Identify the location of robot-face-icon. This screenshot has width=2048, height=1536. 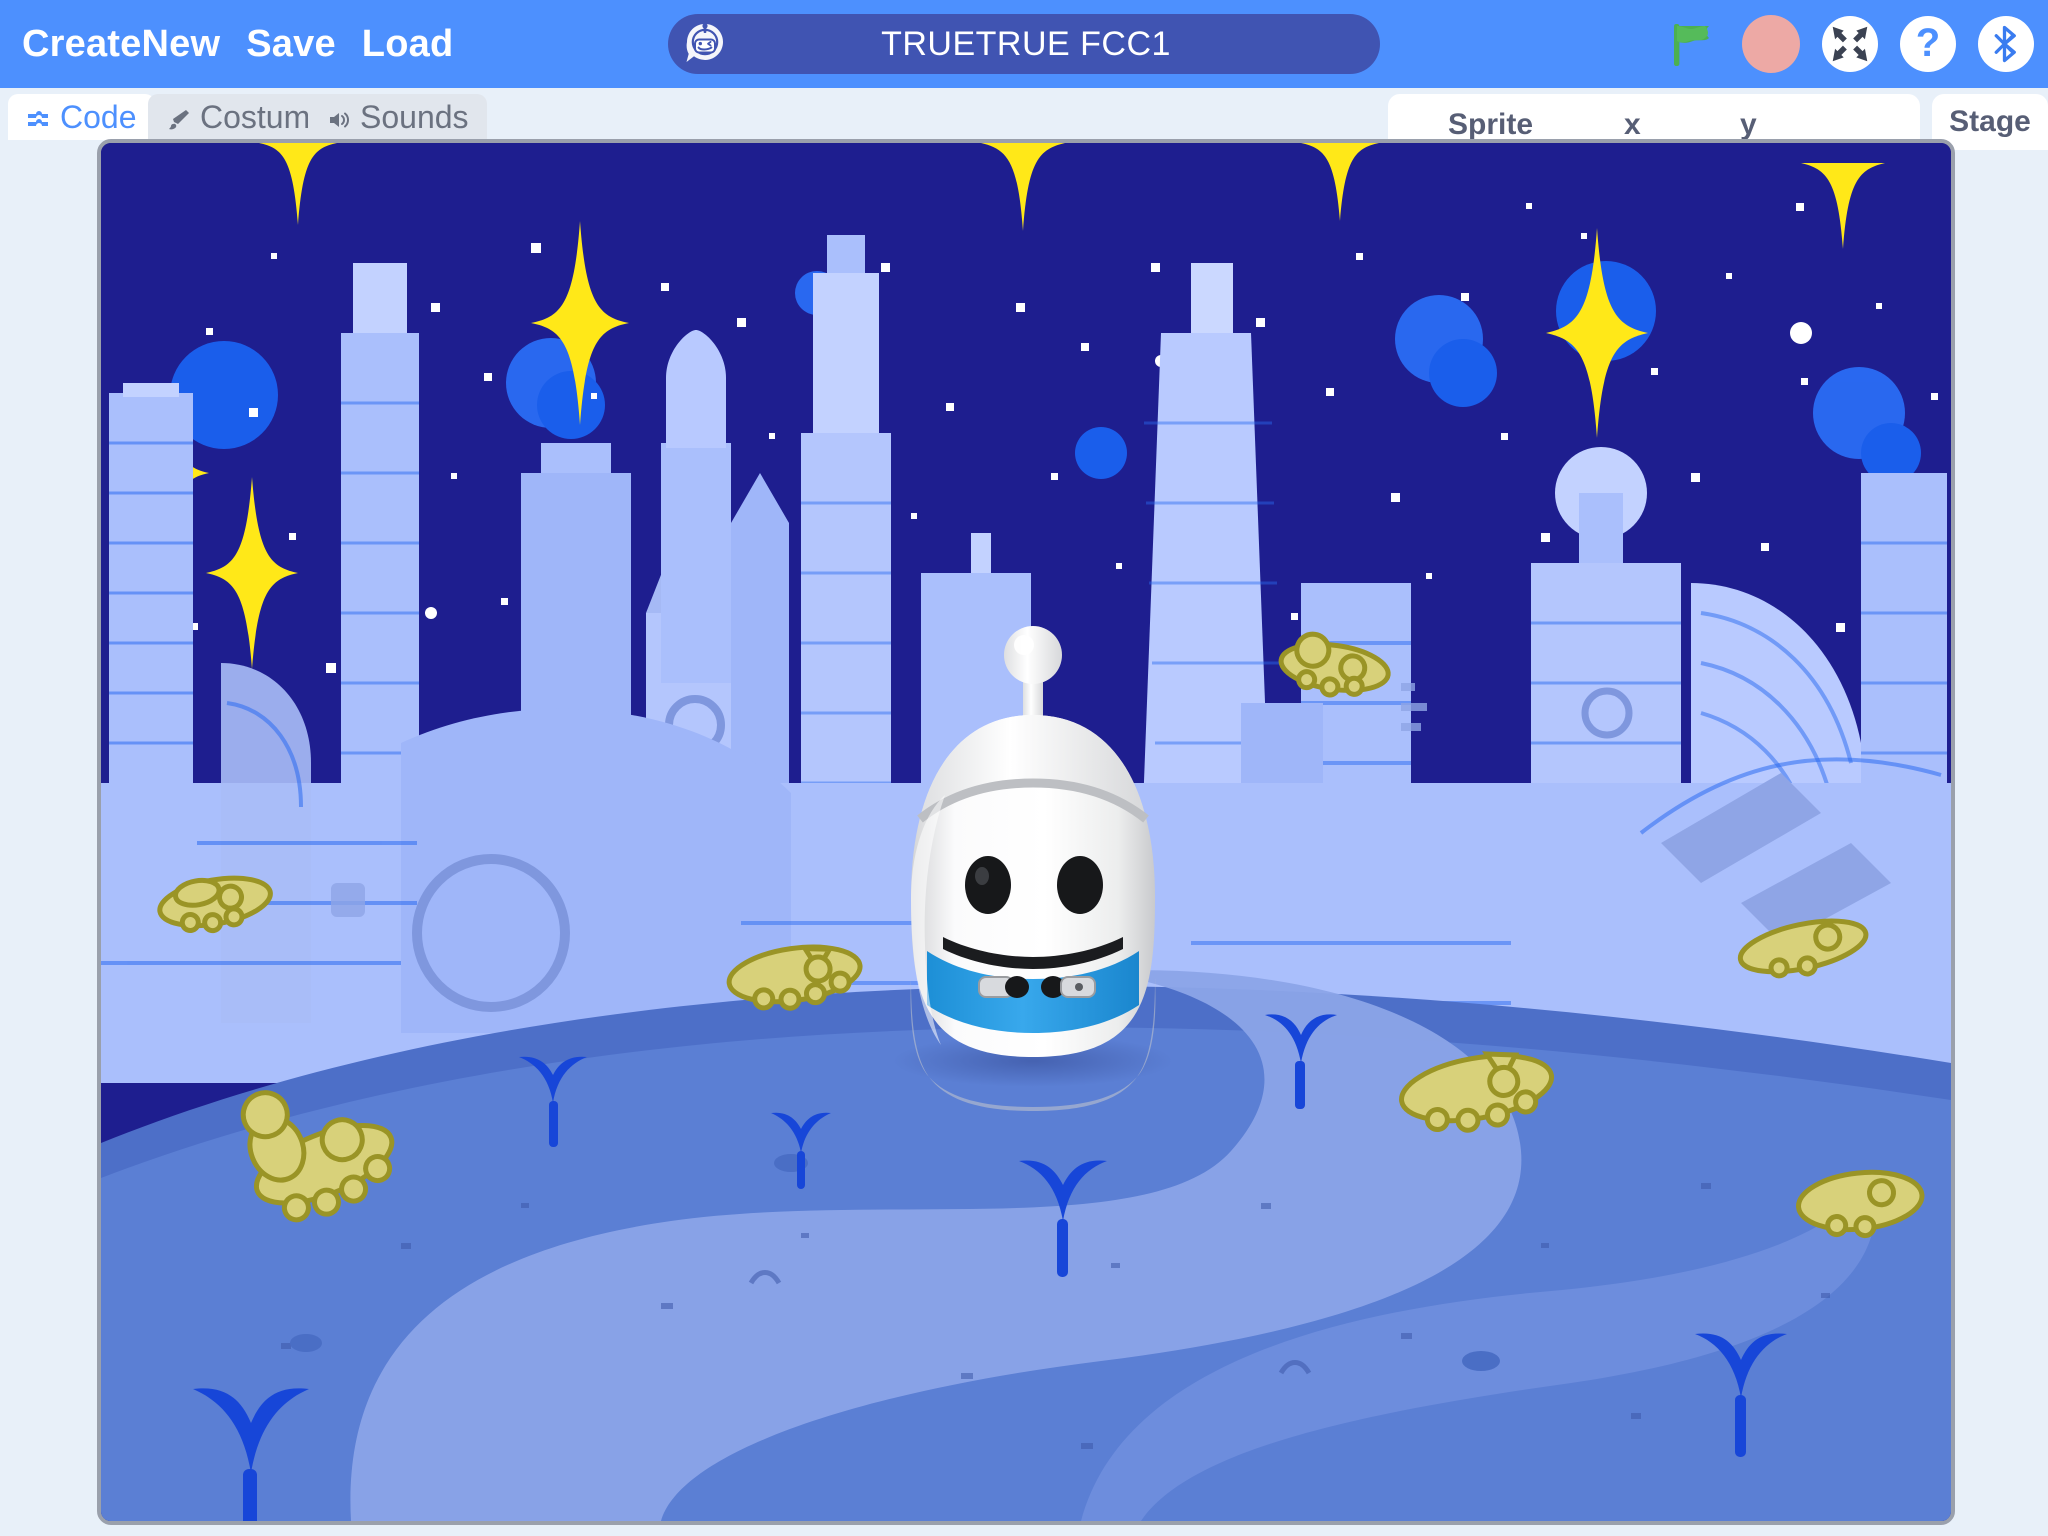
(705, 44).